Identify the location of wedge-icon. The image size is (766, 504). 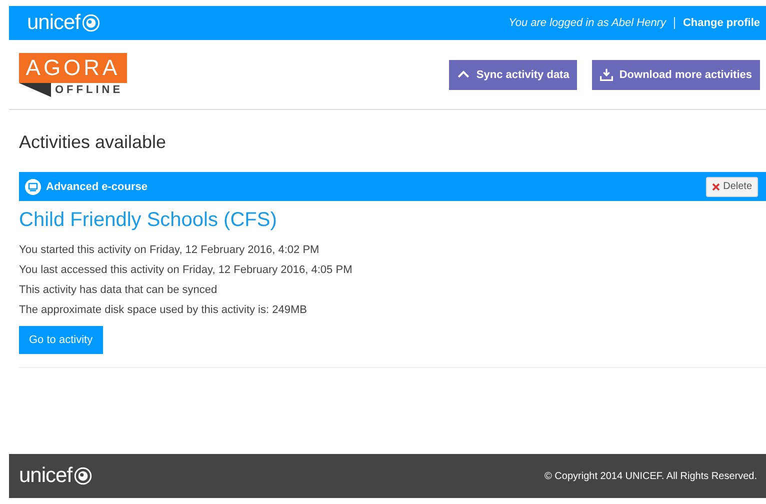
(35, 89).